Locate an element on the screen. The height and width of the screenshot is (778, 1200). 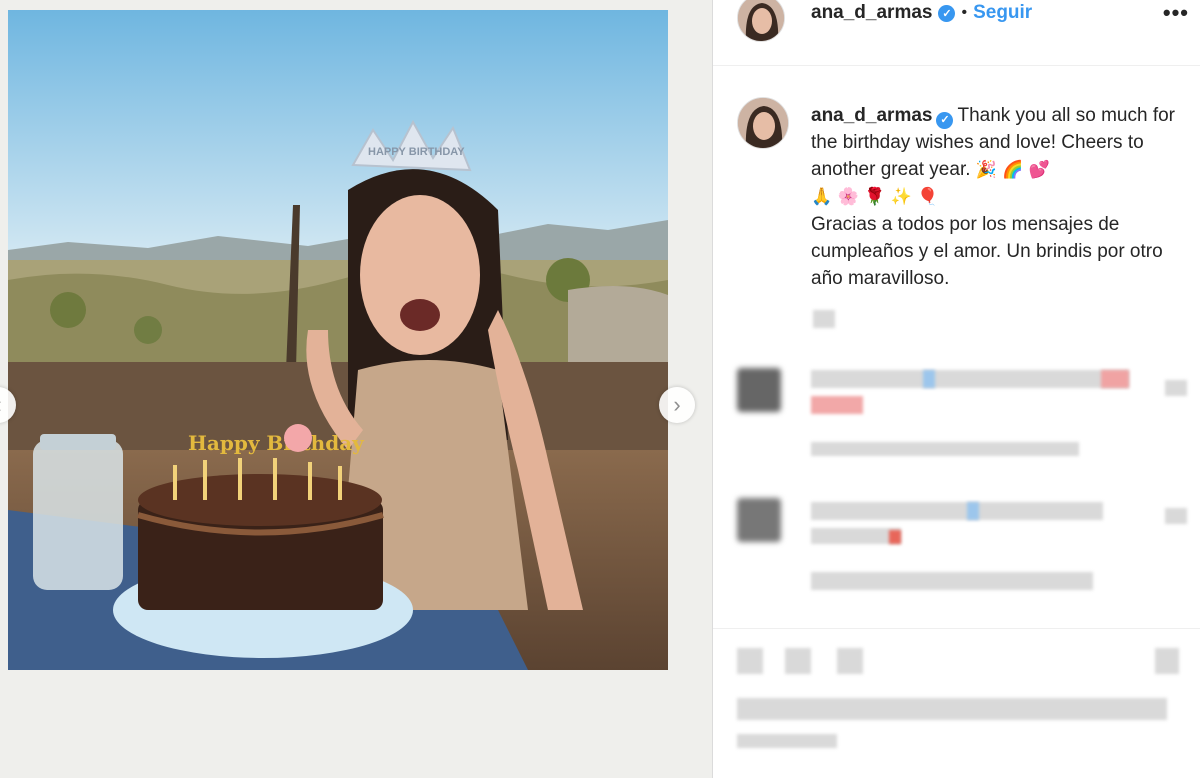
divider is located at coordinates (956, 628).